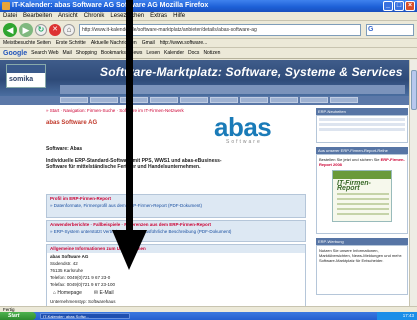 The width and height of the screenshot is (417, 320). I want to click on homepage-label: Homepage, so click(69, 293).